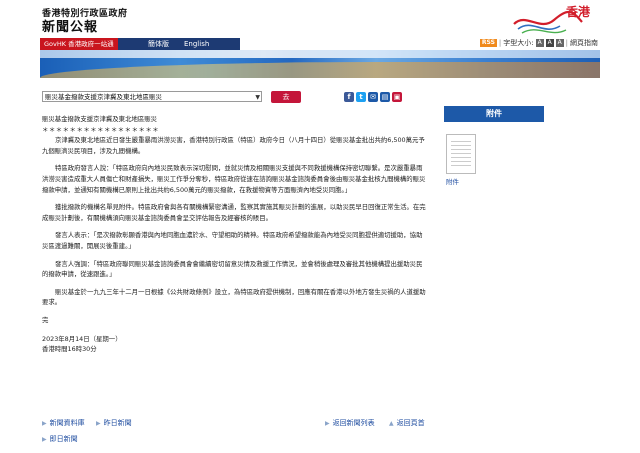 This screenshot has height=453, width=640. What do you see at coordinates (103, 97) in the screenshot?
I see `select-value: 賑災基金撥款支援京津冀及東北地區賑災` at bounding box center [103, 97].